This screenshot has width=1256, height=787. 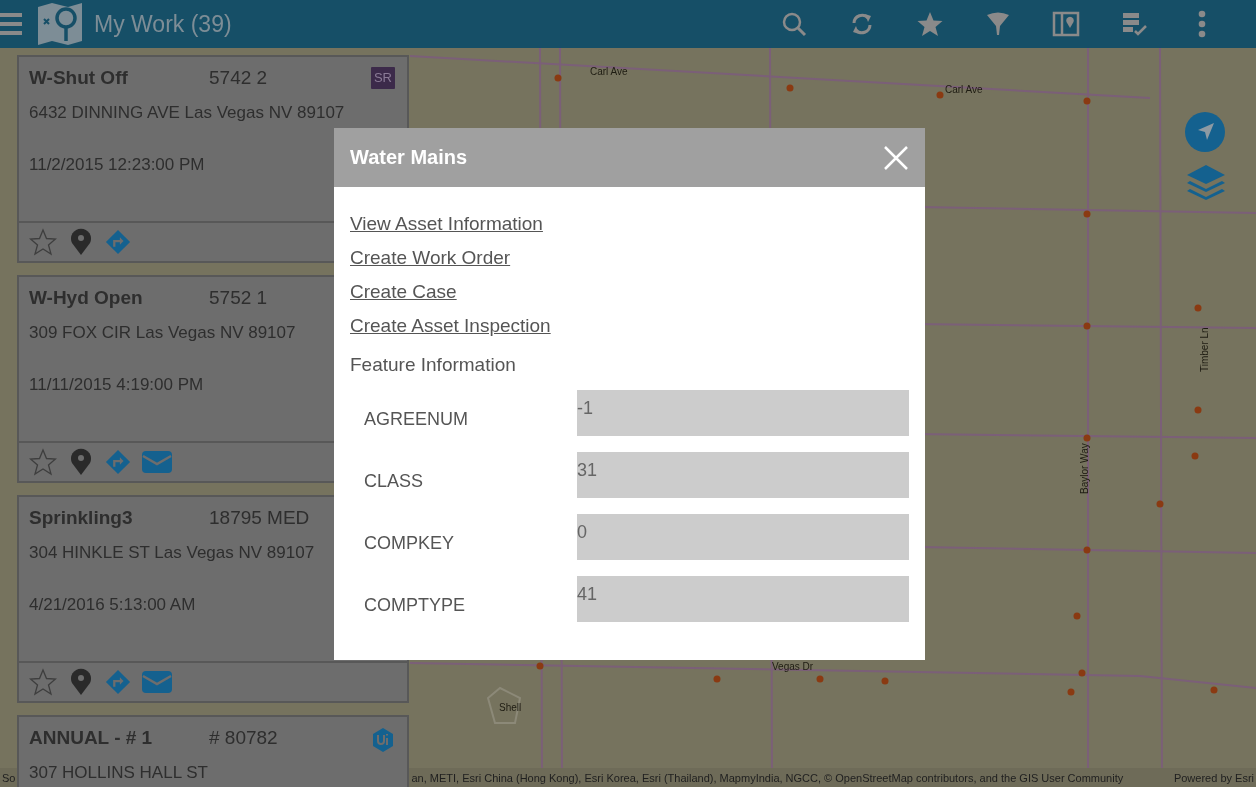 I want to click on work-item-number: 18795 MED, so click(x=259, y=518).